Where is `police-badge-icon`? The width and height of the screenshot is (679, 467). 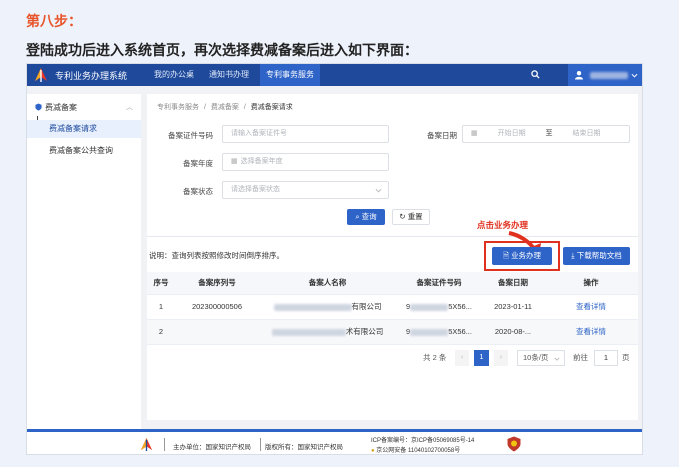
police-badge-icon is located at coordinates (514, 444).